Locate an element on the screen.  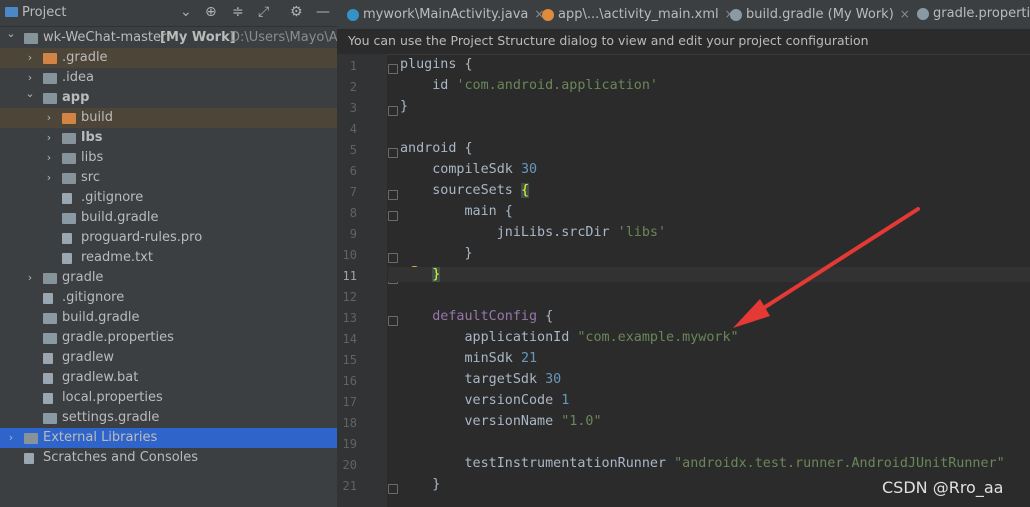
code-line: plugins { is located at coordinates (436, 64).